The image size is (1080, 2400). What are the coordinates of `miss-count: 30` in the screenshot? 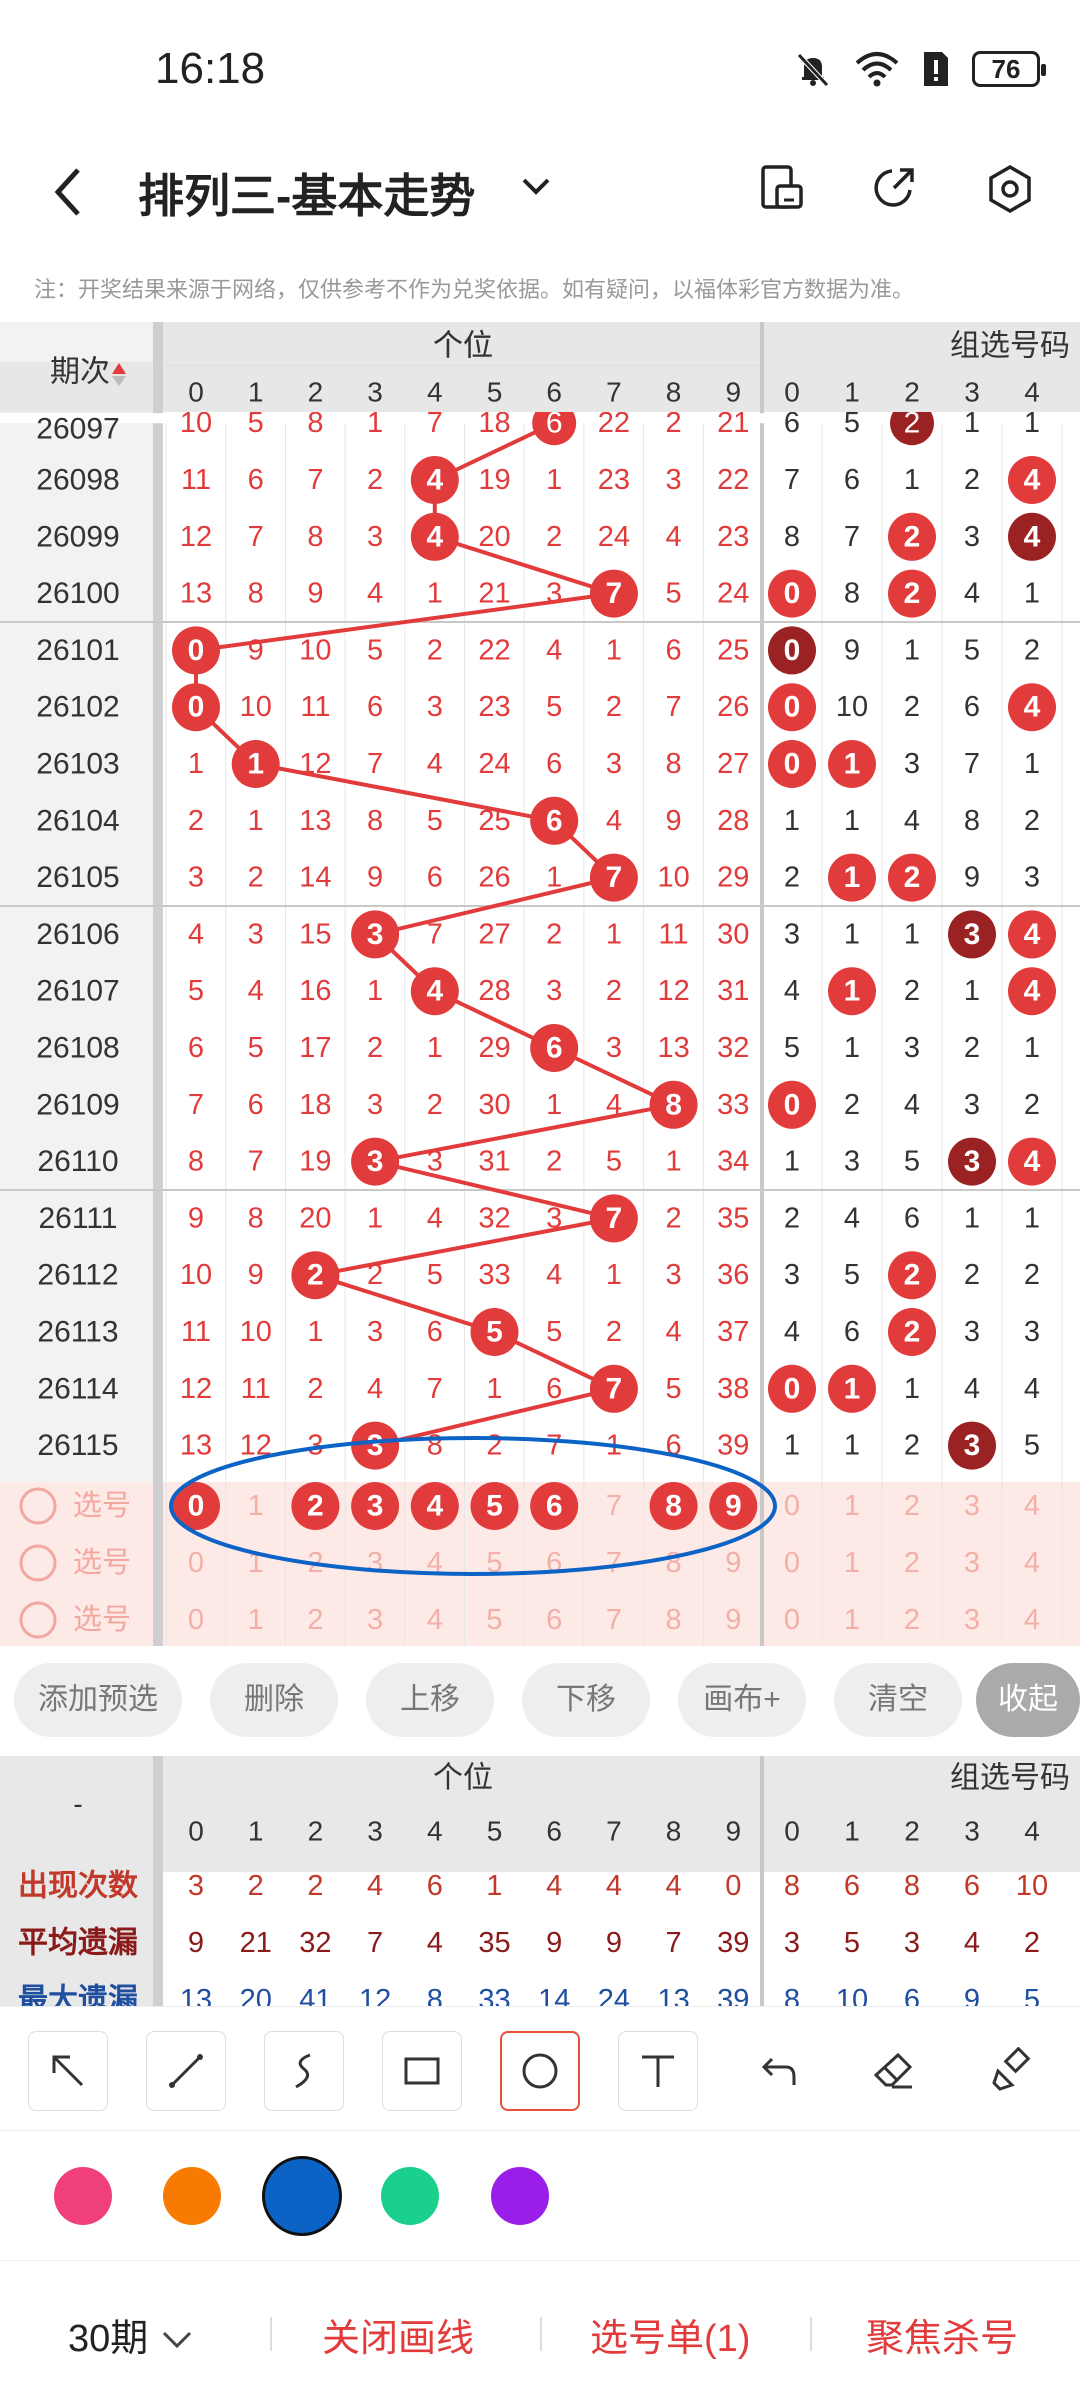 It's located at (733, 934).